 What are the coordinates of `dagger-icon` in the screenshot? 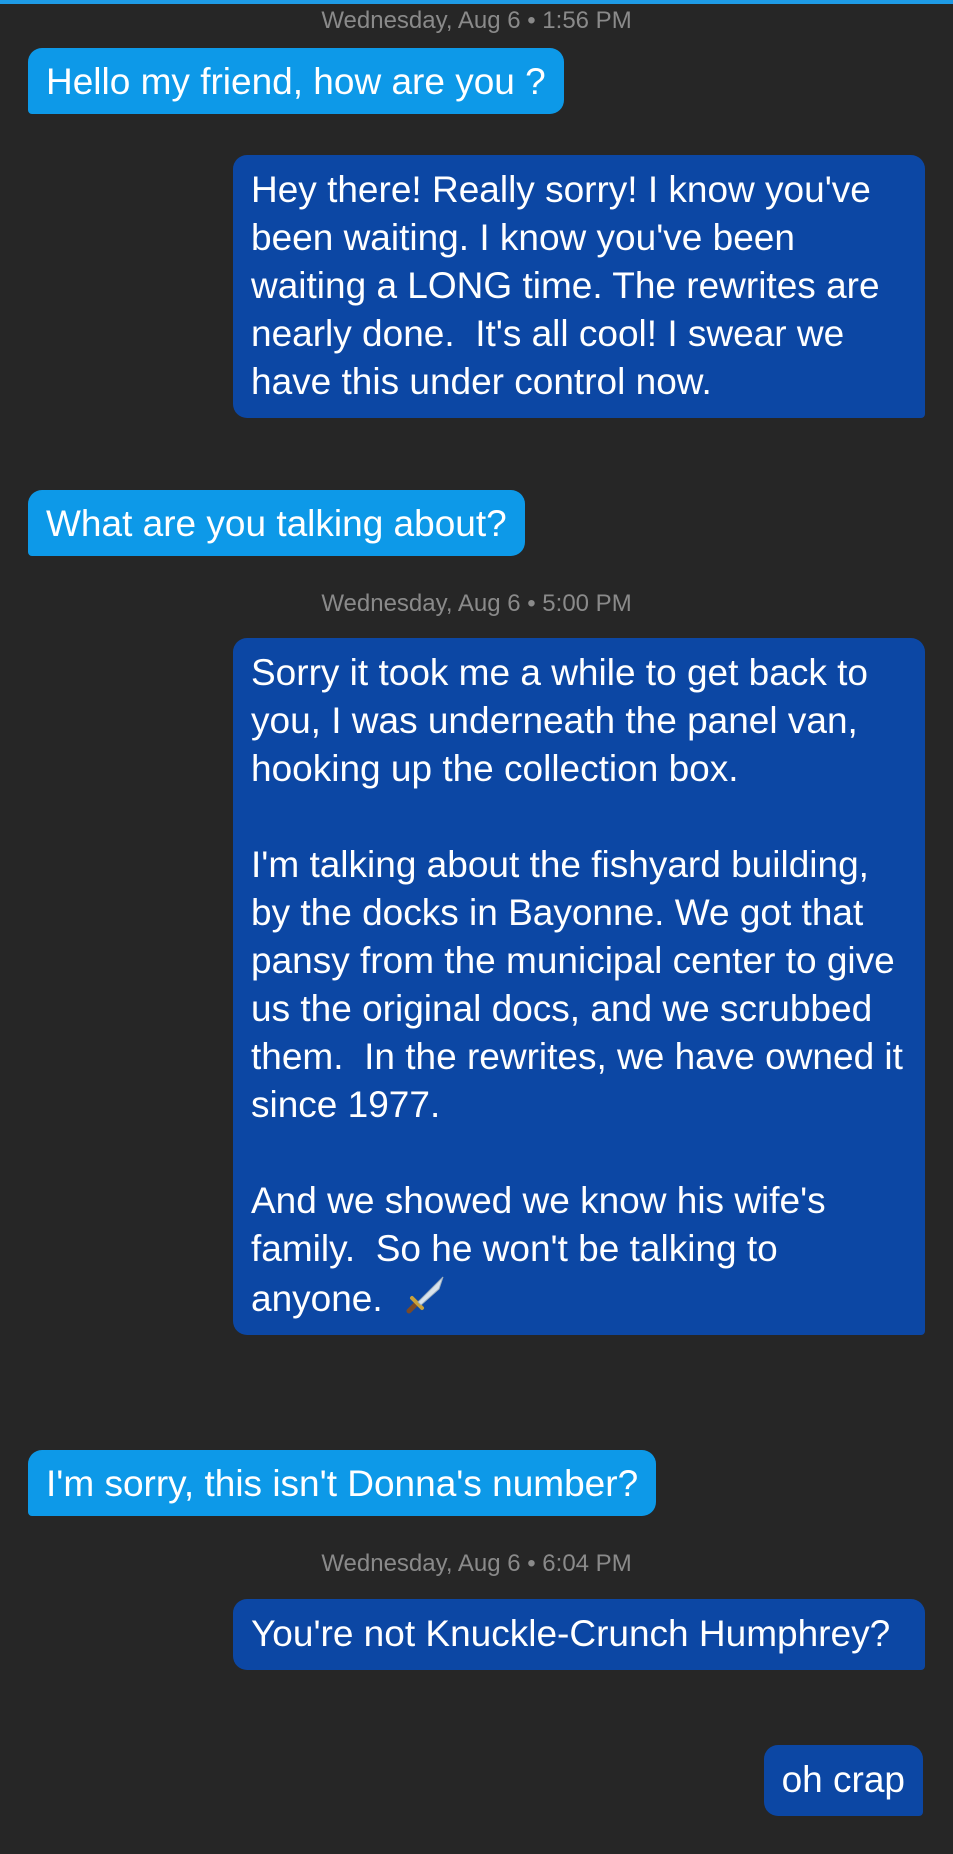 It's located at (425, 1295).